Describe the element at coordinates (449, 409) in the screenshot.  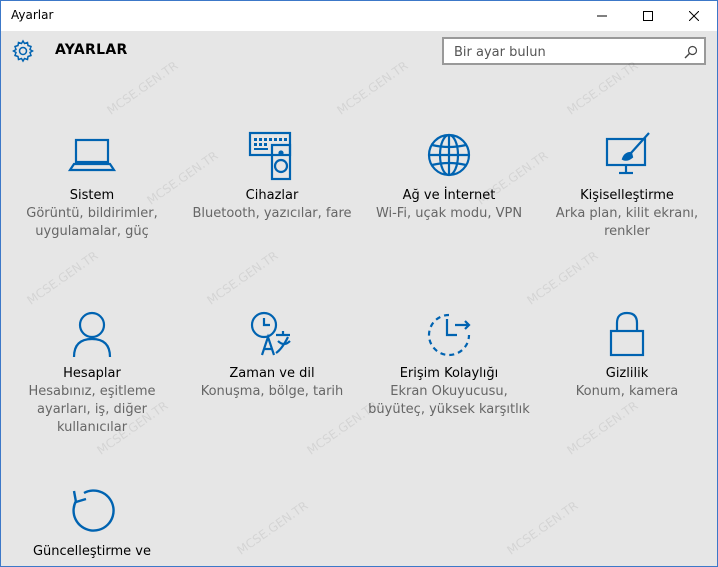
I see `desc-line: büyüteç, yüksek karşıtlık` at that location.